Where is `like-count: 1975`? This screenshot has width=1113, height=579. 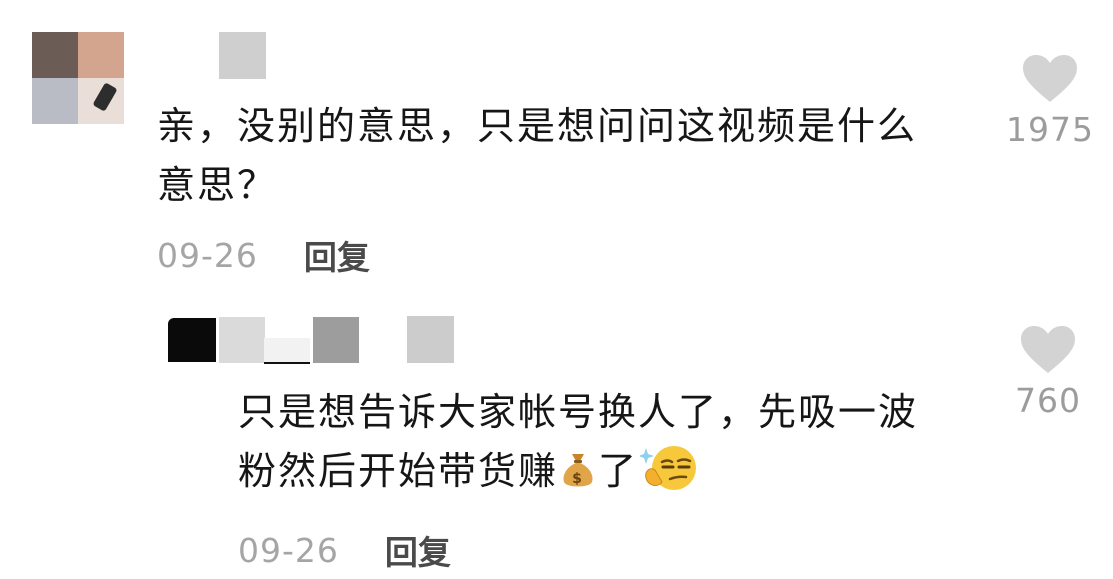 like-count: 1975 is located at coordinates (1050, 129).